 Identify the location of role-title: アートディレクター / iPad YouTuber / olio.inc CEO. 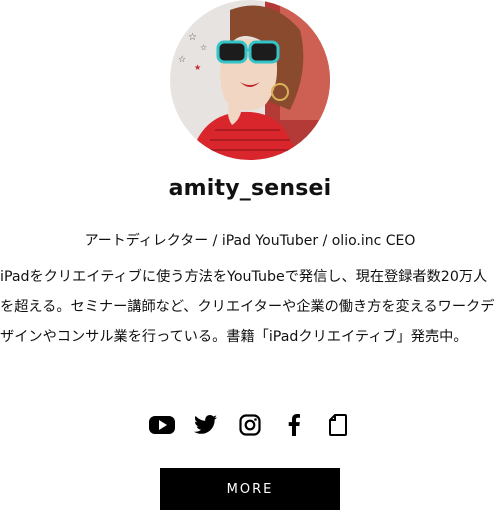
(250, 241).